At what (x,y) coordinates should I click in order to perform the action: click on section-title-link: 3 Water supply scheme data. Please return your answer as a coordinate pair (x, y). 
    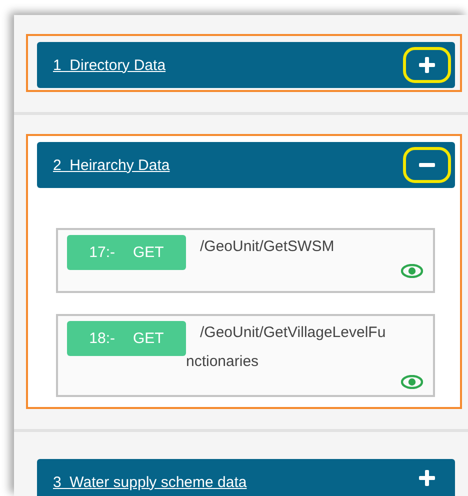
    Looking at the image, I should click on (150, 482).